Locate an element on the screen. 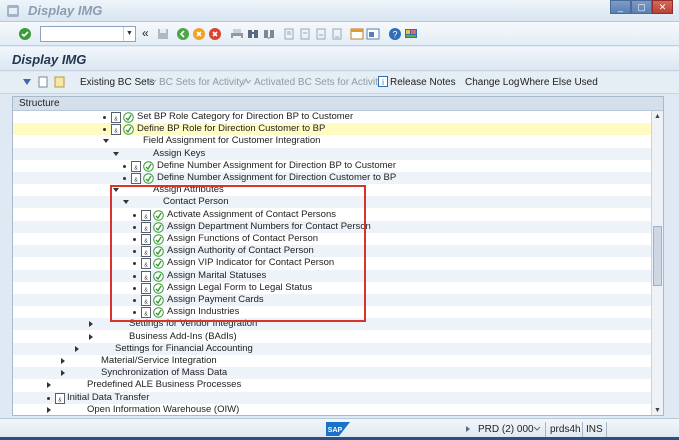 Image resolution: width=679 pixels, height=440 pixels. history-icon: « is located at coordinates (147, 33).